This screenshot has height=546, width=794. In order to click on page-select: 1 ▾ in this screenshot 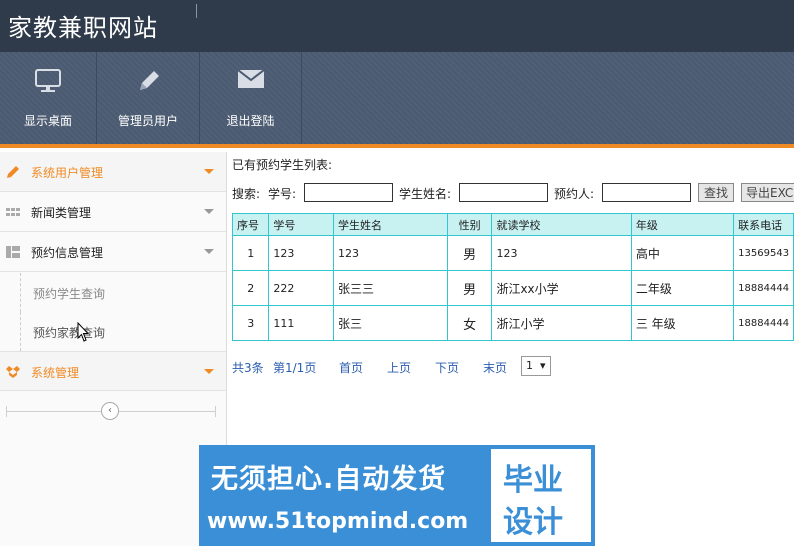, I will do `click(536, 366)`.